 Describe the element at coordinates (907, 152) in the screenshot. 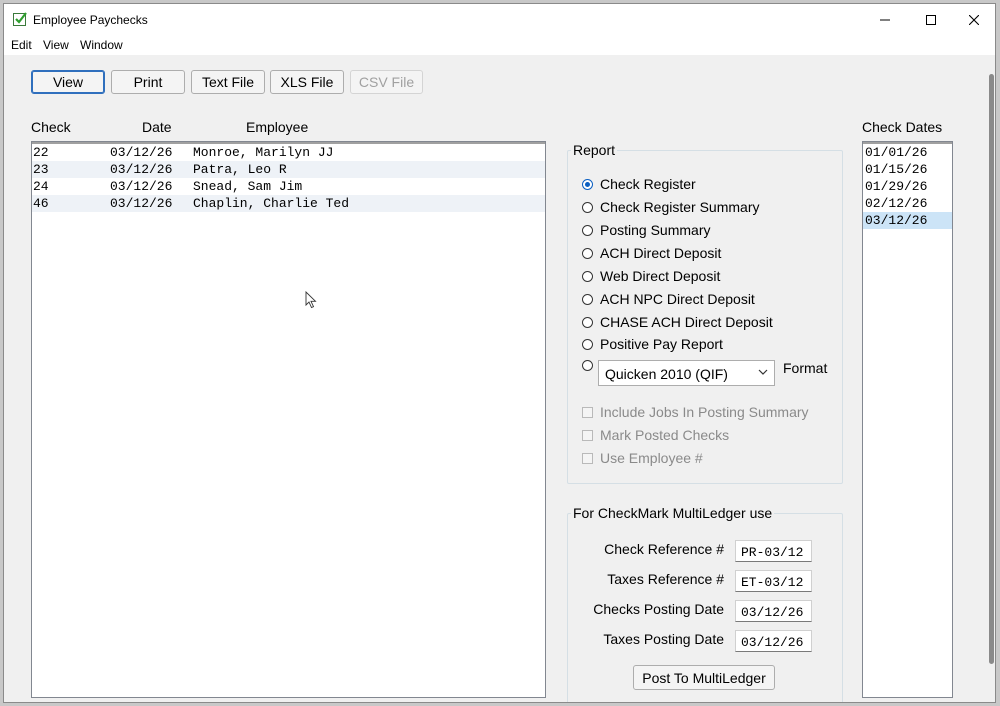

I see `list-item: 01/01/26` at that location.